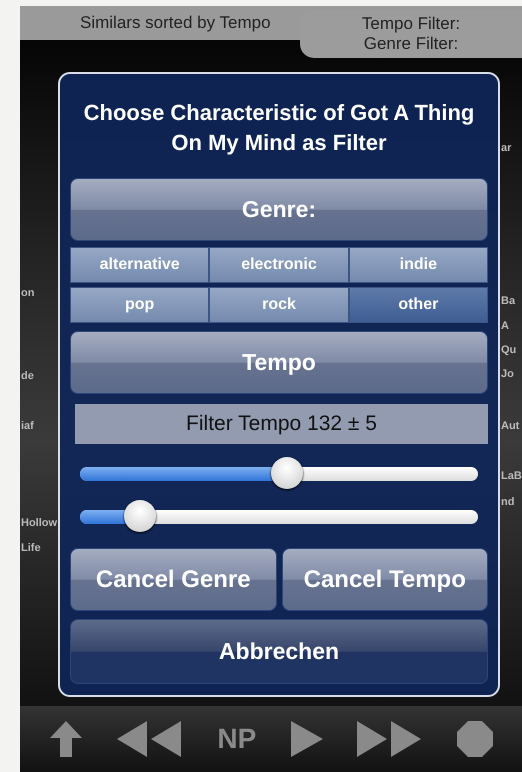 Image resolution: width=522 pixels, height=772 pixels. I want to click on album-label: ar, so click(506, 148).